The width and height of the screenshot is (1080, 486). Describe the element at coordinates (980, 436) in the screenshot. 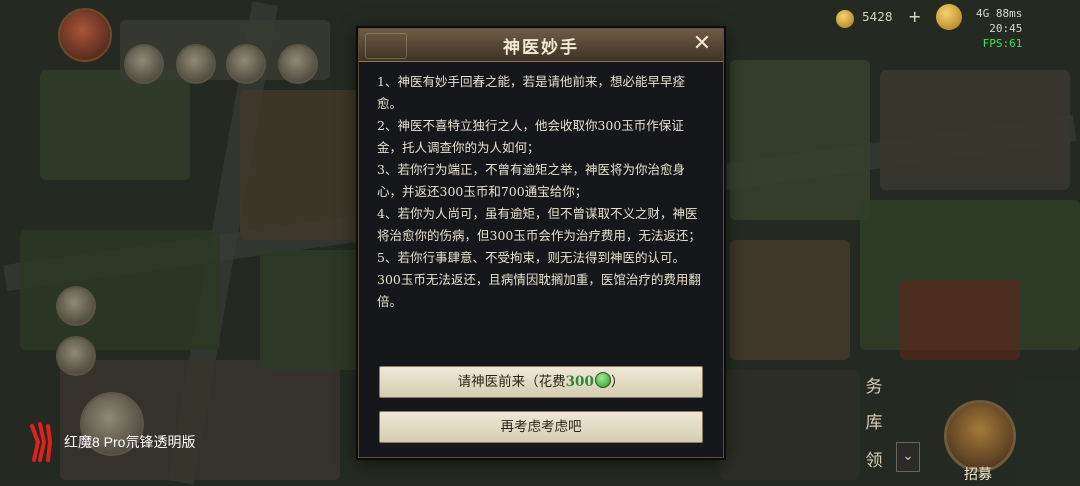

I see `recruit-button` at that location.